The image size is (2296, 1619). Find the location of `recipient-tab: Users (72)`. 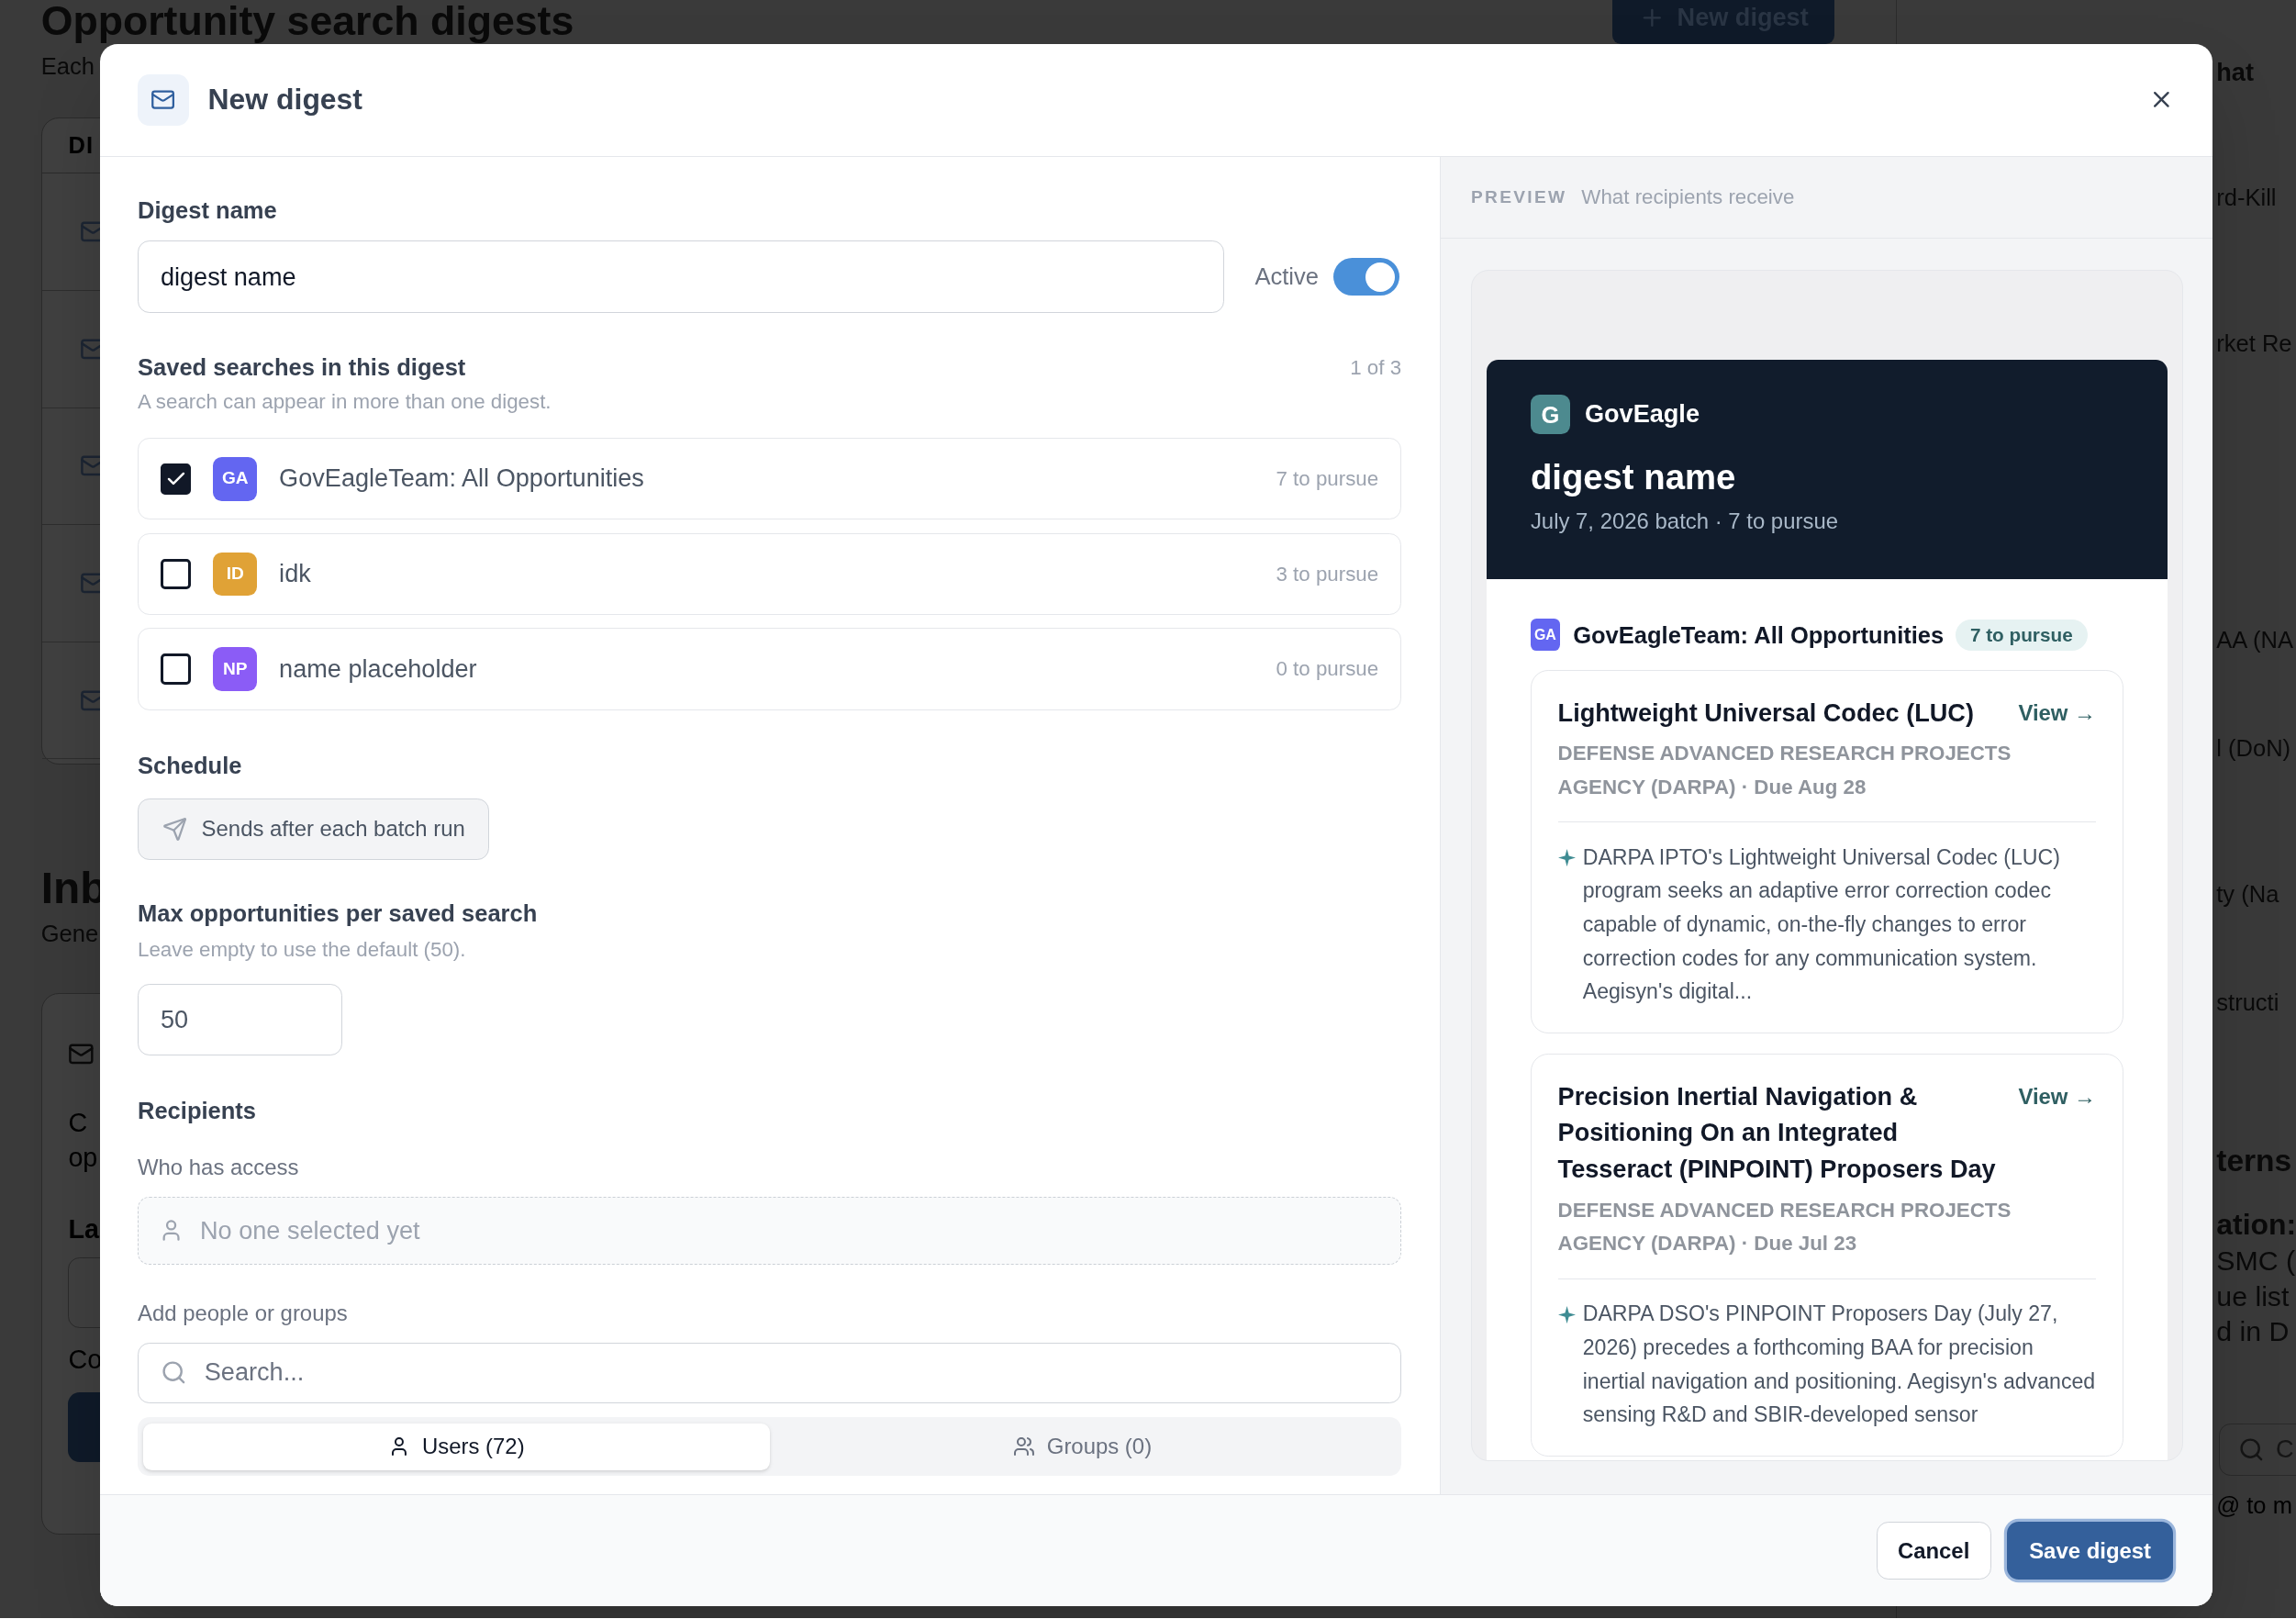

recipient-tab: Users (72) is located at coordinates (456, 1446).